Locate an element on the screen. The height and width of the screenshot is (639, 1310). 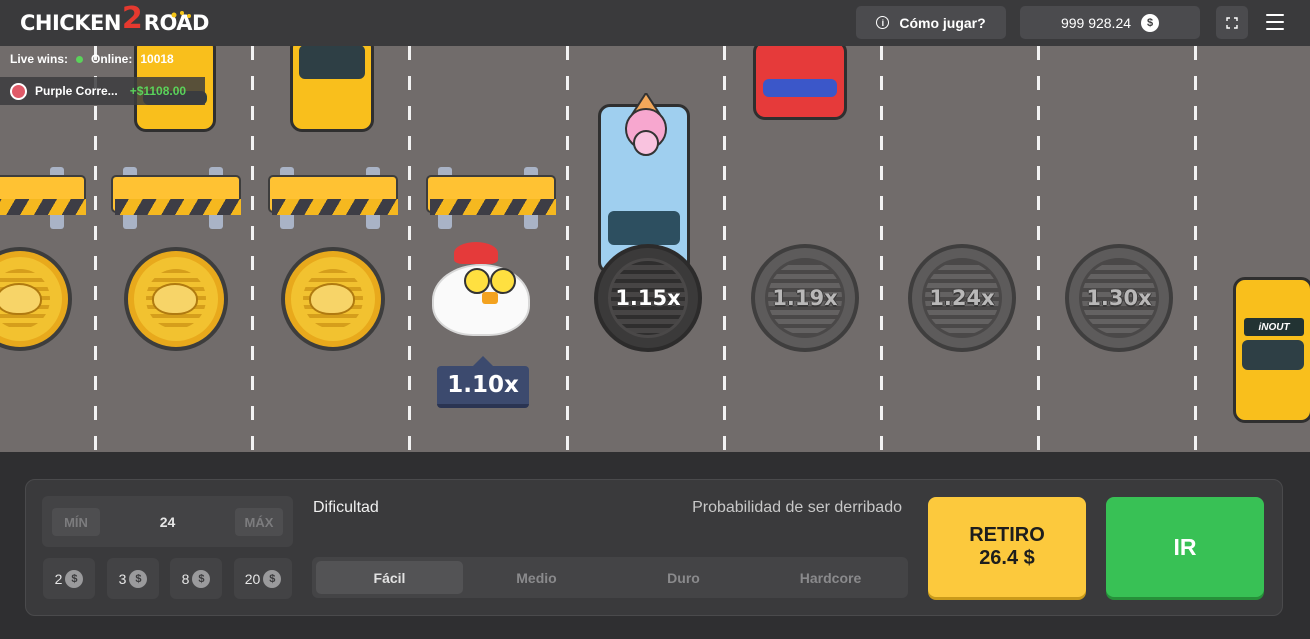
manhole-multiplier: 1.19x is located at coordinates (805, 298).